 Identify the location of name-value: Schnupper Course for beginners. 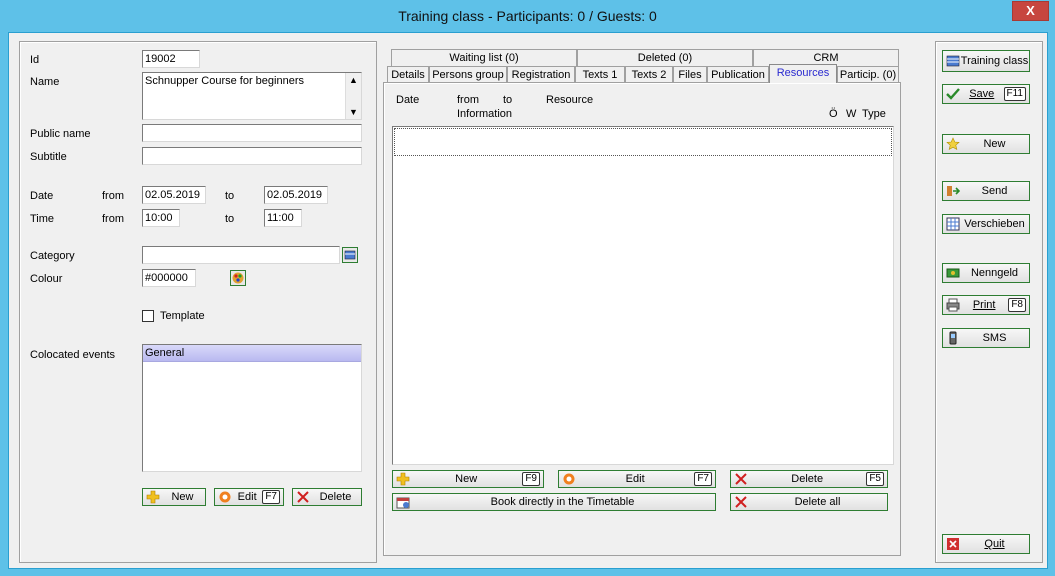
(224, 81).